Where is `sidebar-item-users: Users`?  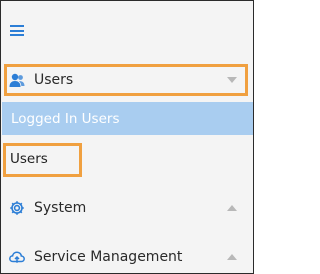 sidebar-item-users: Users is located at coordinates (127, 159).